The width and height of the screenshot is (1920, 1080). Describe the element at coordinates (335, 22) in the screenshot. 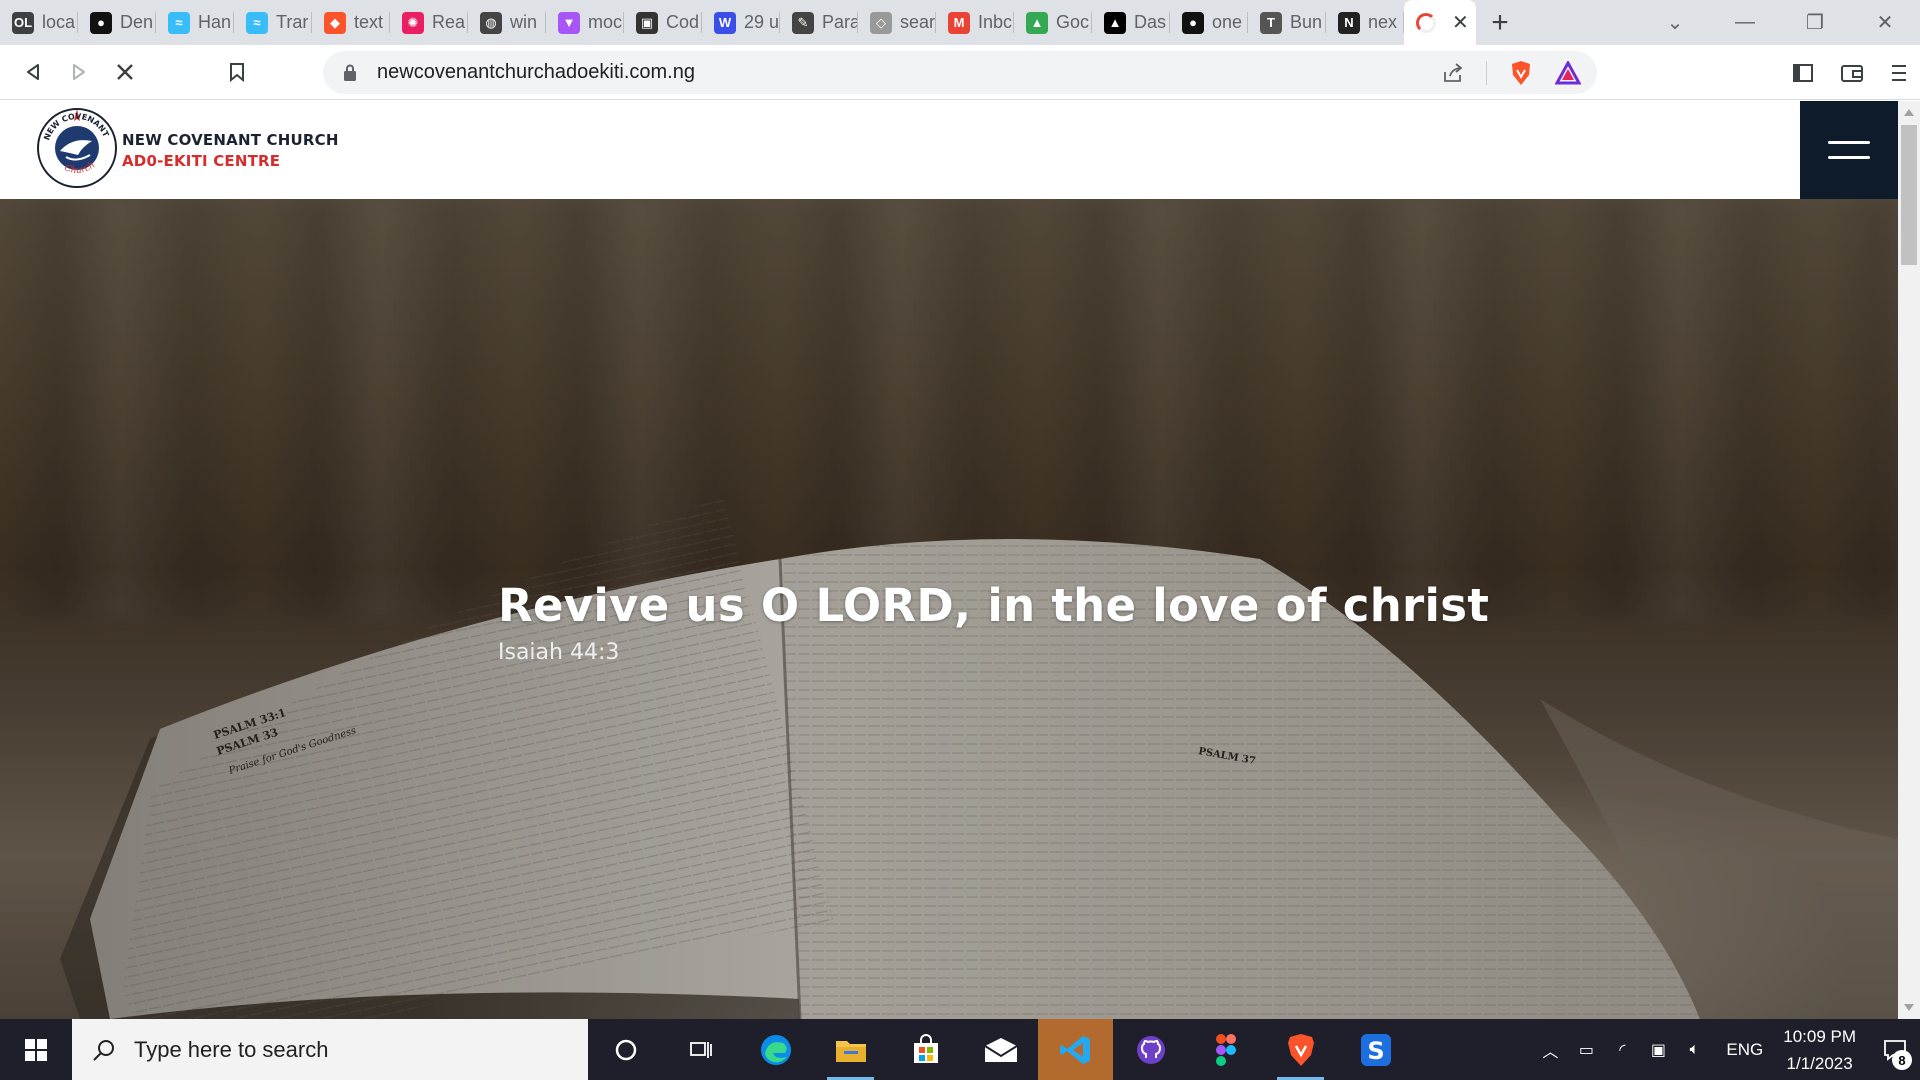

I see `brave-shield-icon: ◆` at that location.